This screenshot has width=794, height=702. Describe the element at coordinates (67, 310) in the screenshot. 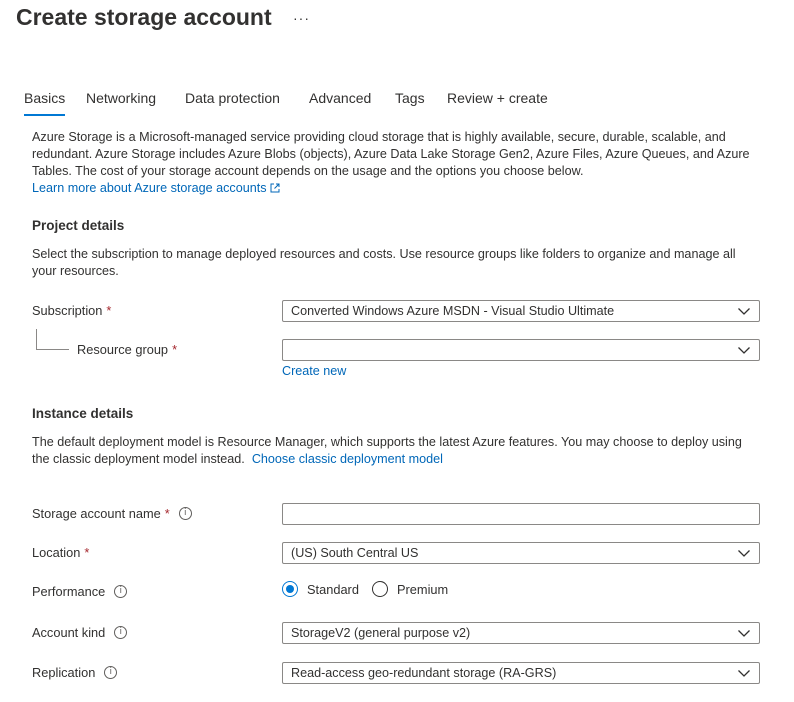

I see `subscription-label-text: Subscription` at that location.